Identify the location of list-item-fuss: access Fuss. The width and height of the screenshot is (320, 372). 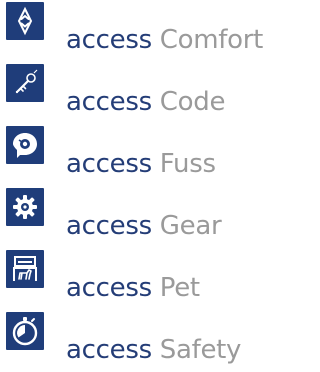
(149, 154).